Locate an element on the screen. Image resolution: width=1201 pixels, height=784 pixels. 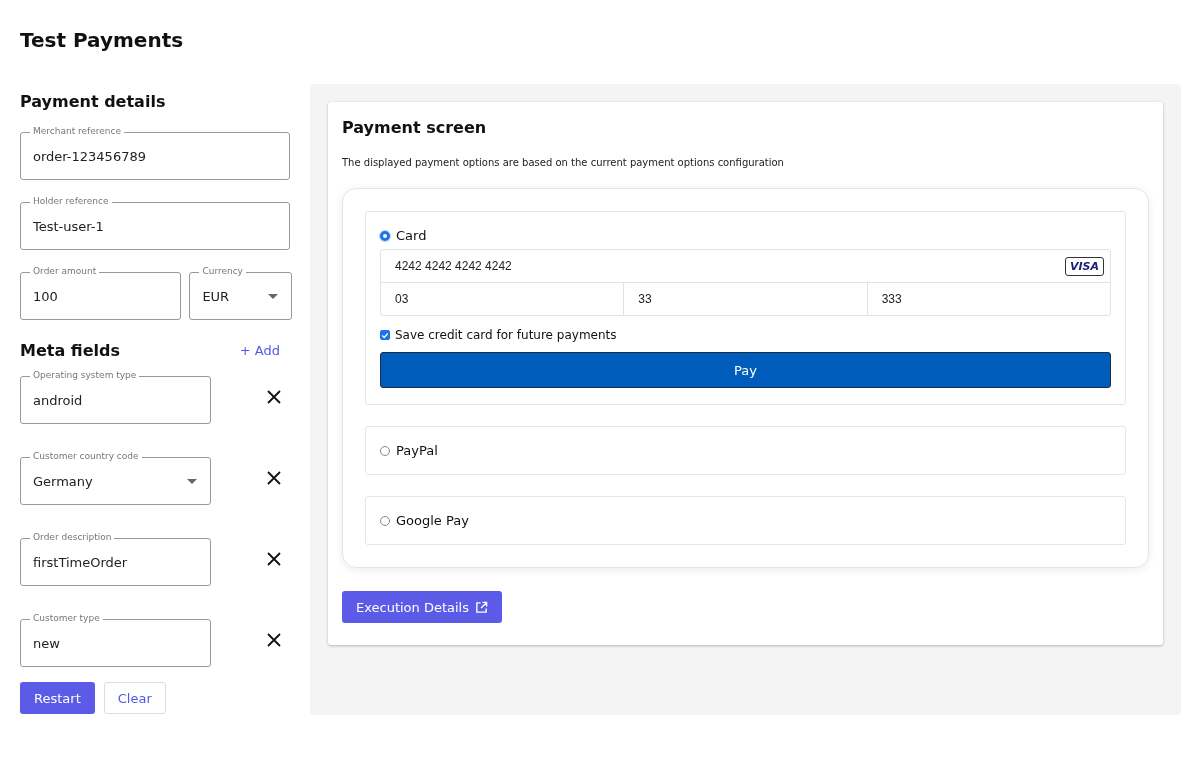
section-title: Payment details is located at coordinates (93, 101).